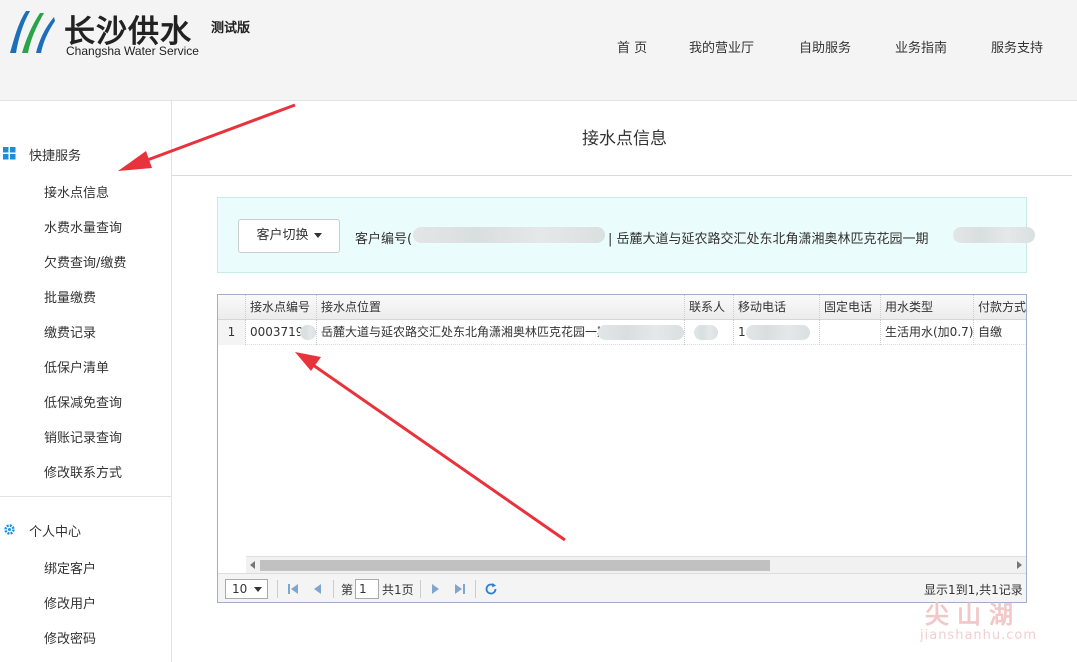 This screenshot has height=662, width=1077. Describe the element at coordinates (258, 589) in the screenshot. I see `dropdown-arrow-icon` at that location.